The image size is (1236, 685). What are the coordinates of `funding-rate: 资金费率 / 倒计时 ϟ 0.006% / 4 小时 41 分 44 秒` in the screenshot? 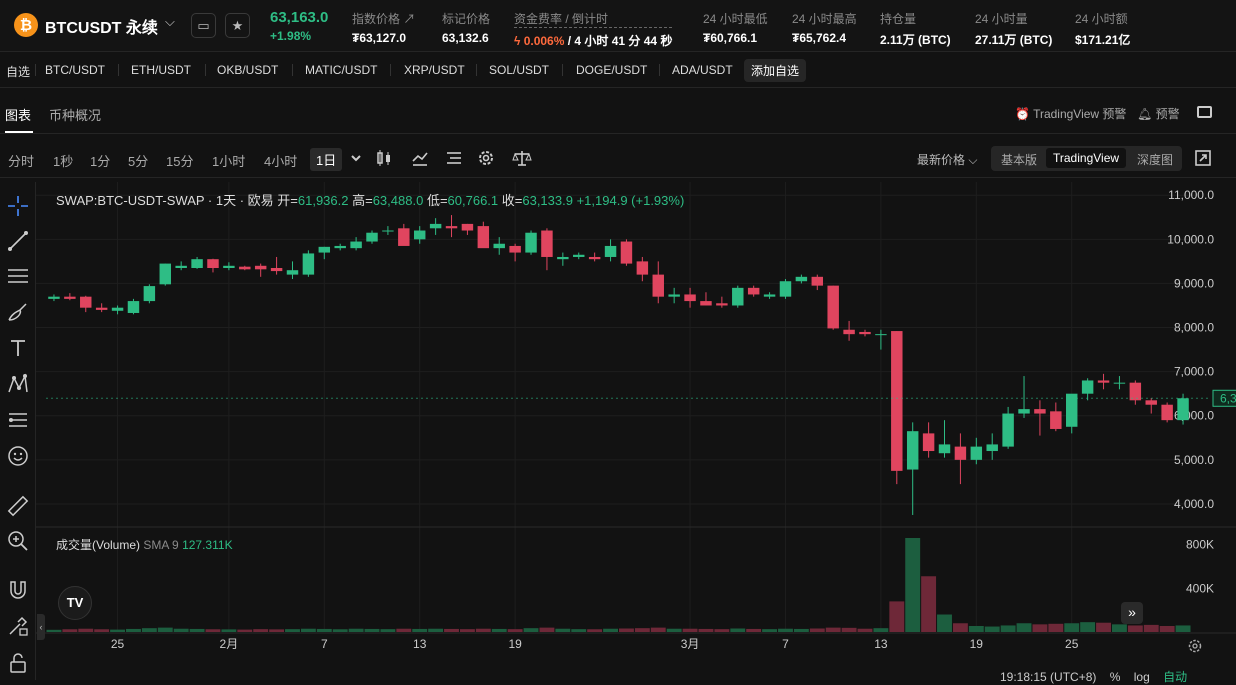 It's located at (593, 29).